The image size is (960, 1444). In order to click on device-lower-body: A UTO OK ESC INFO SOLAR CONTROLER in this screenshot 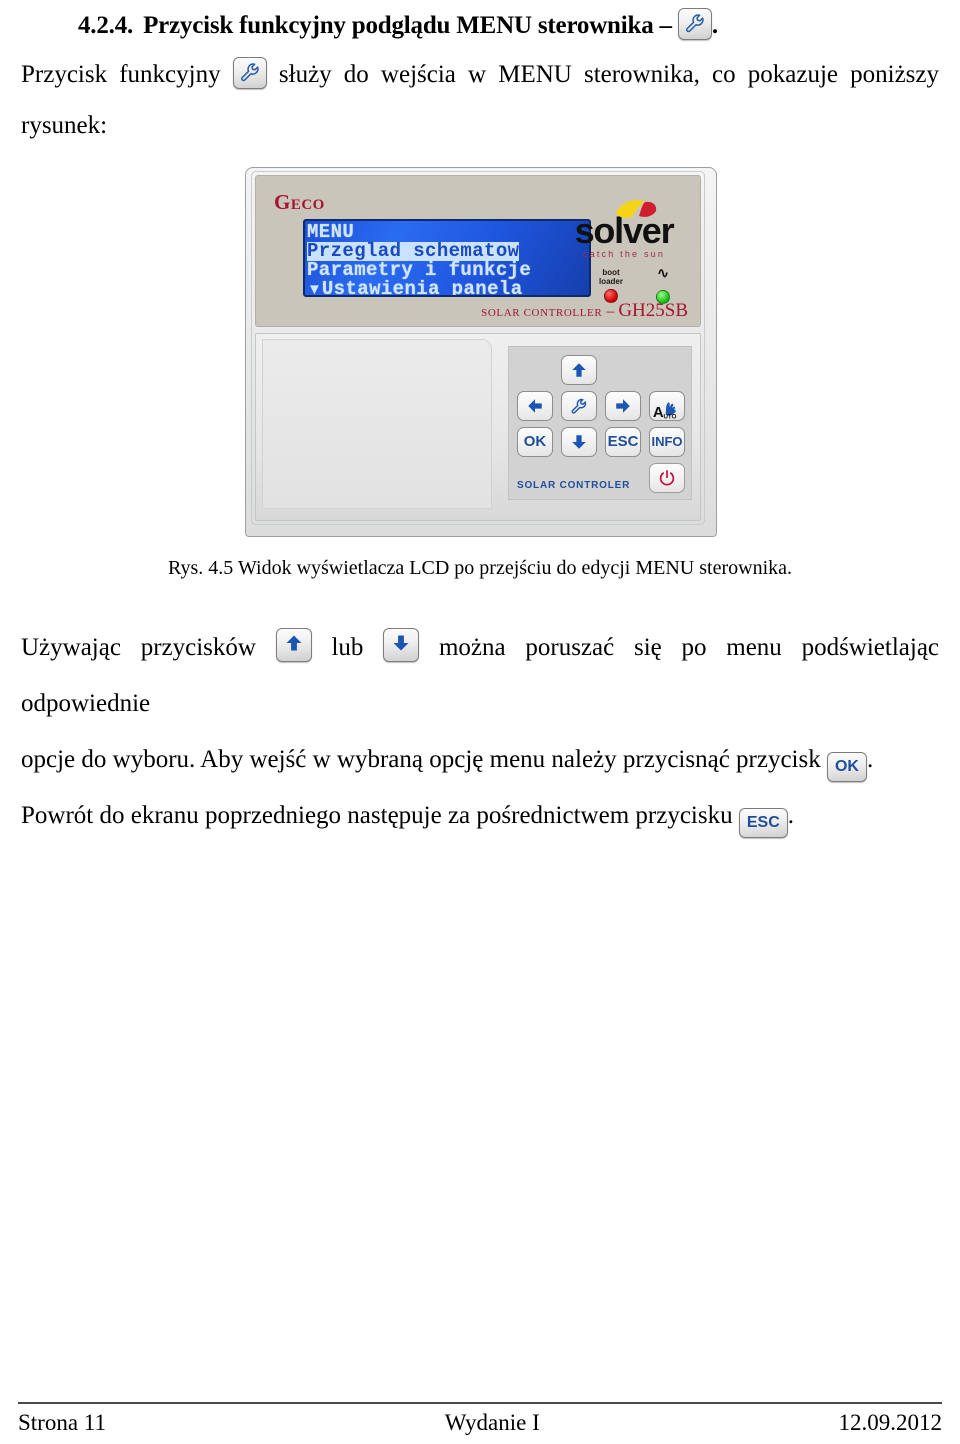, I will do `click(478, 427)`.